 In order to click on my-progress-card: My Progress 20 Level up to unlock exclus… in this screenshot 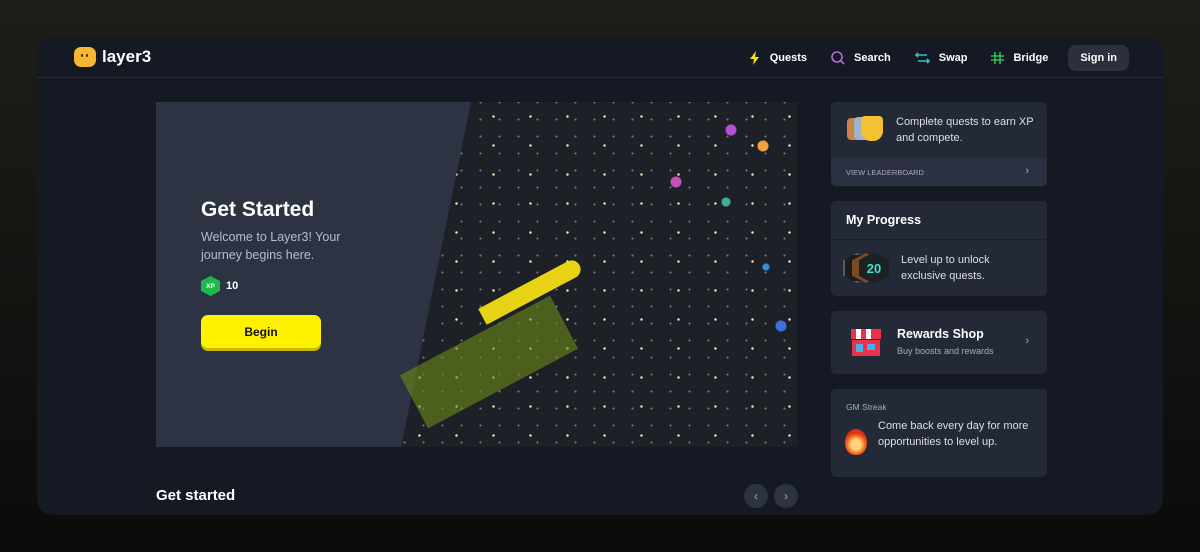, I will do `click(939, 248)`.